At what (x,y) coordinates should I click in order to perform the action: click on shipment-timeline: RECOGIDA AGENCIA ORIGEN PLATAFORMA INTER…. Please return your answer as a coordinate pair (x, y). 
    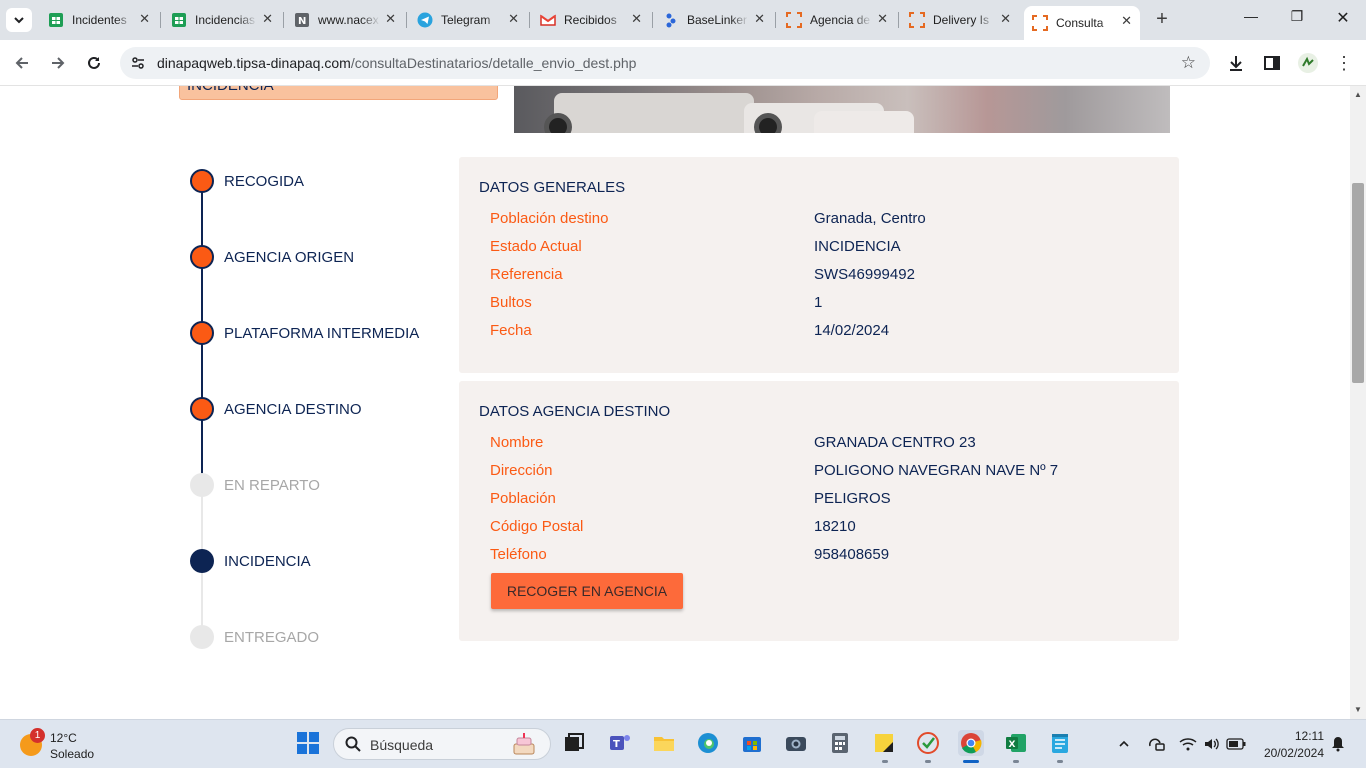
    Looking at the image, I should click on (310, 411).